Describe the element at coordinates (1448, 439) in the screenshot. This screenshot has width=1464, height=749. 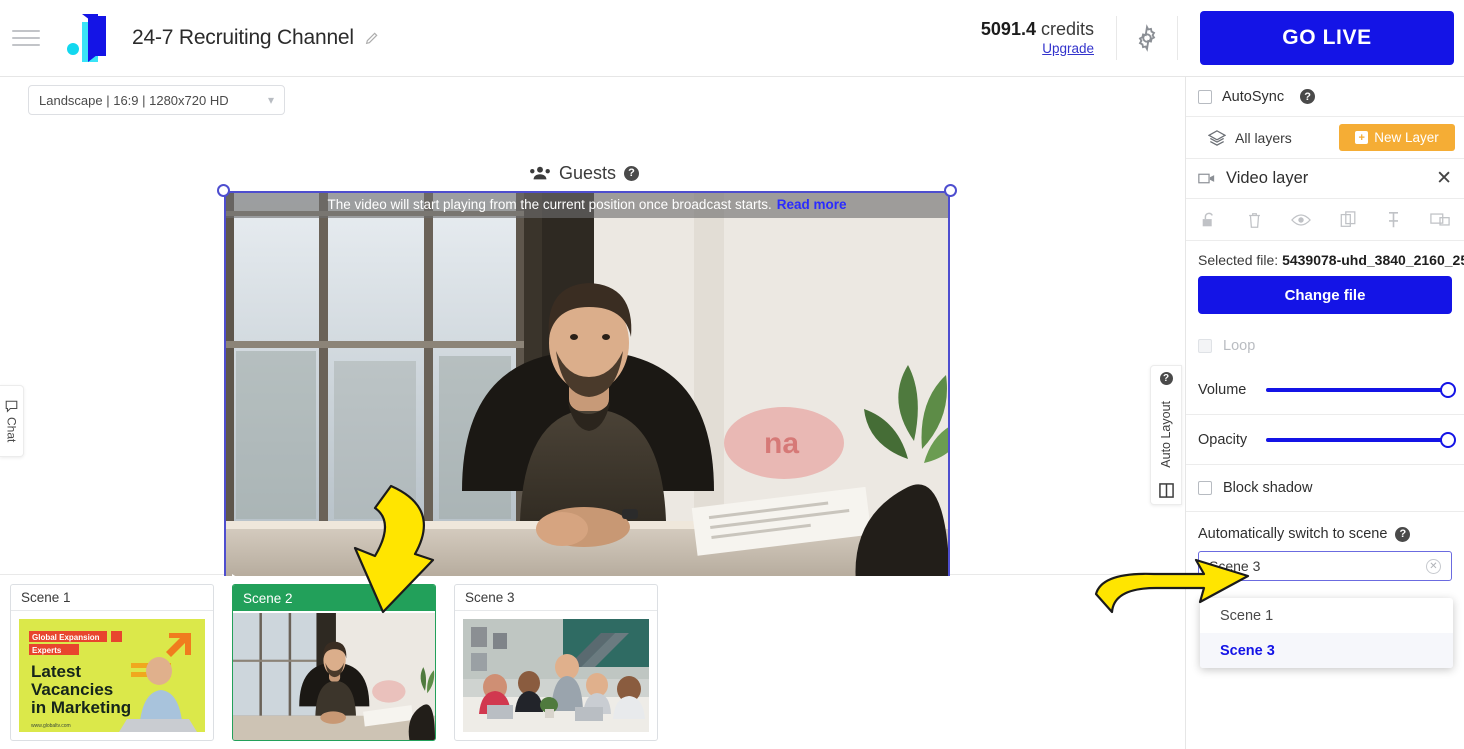
I see `opacity-slider-handle` at that location.